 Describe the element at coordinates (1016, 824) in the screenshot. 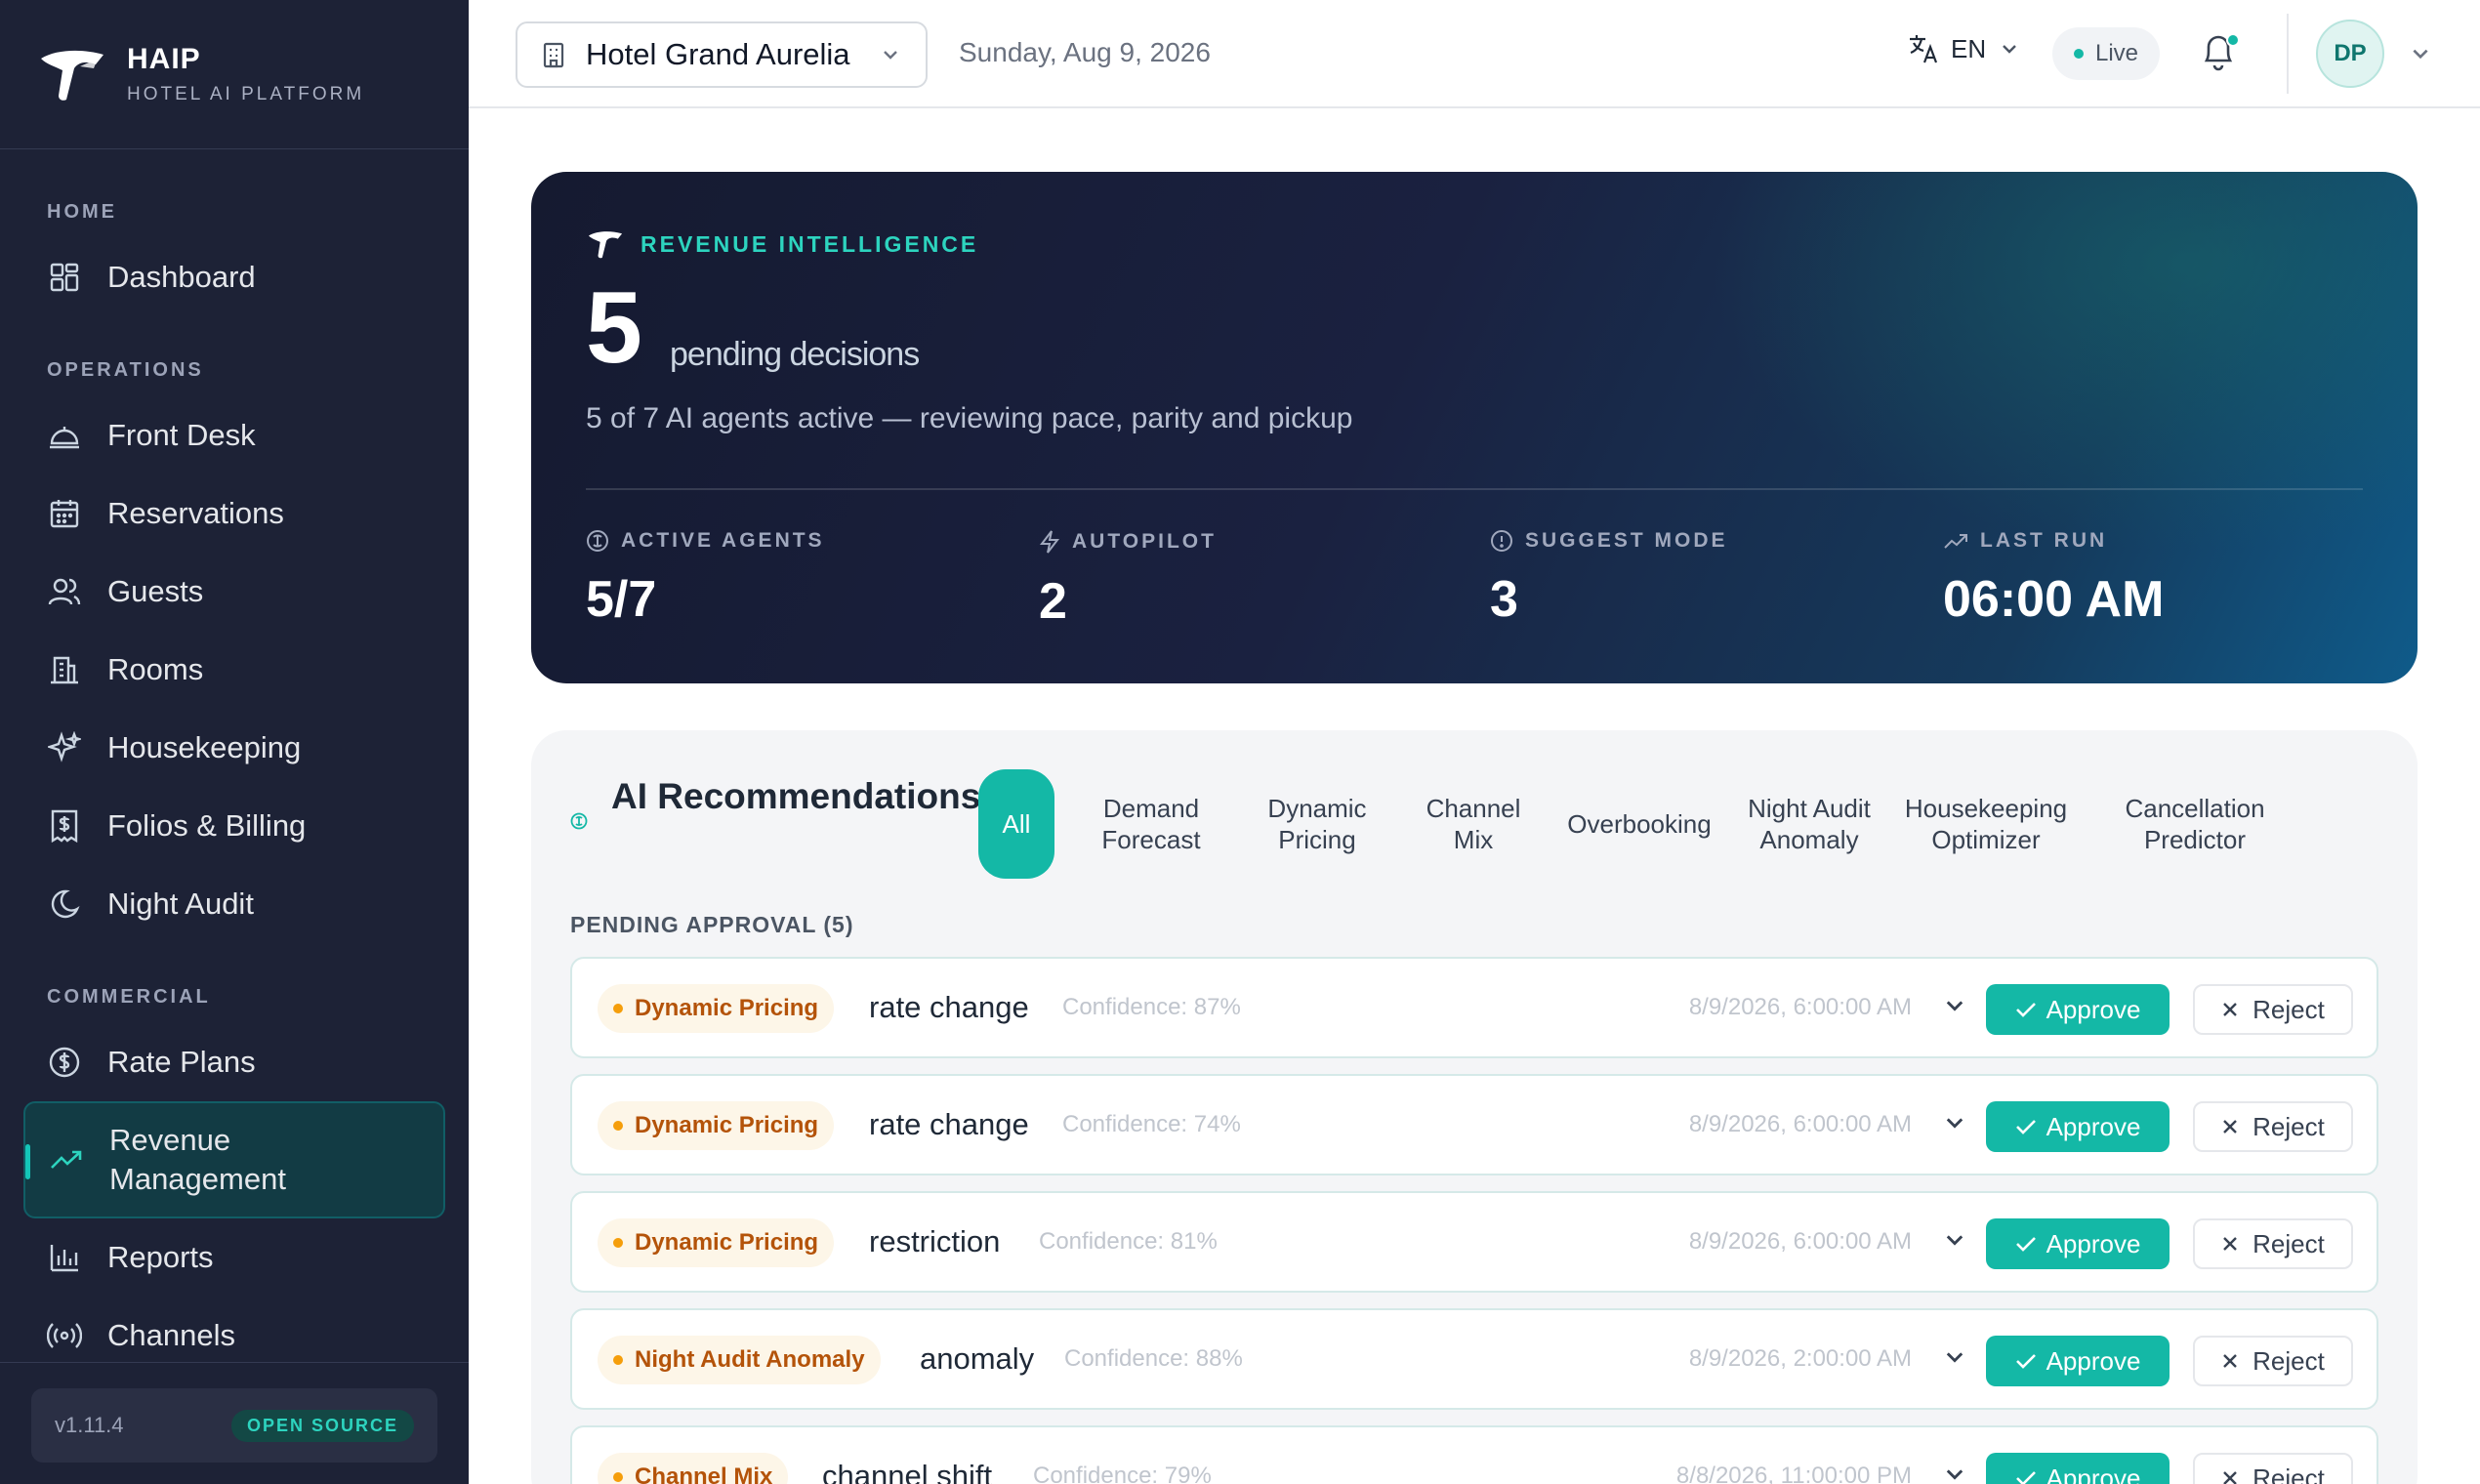

I see `tab-all: All` at that location.